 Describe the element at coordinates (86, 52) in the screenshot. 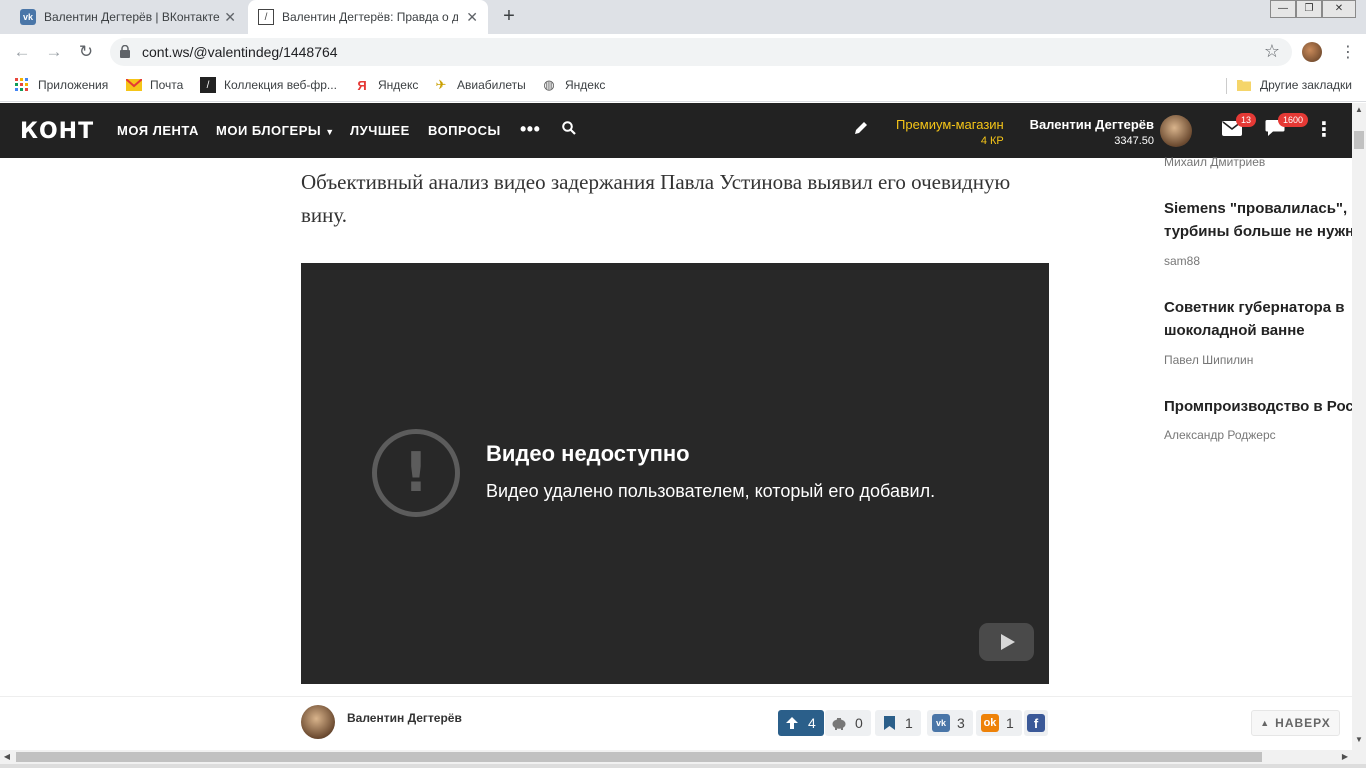

I see `reload-icon: ↻` at that location.